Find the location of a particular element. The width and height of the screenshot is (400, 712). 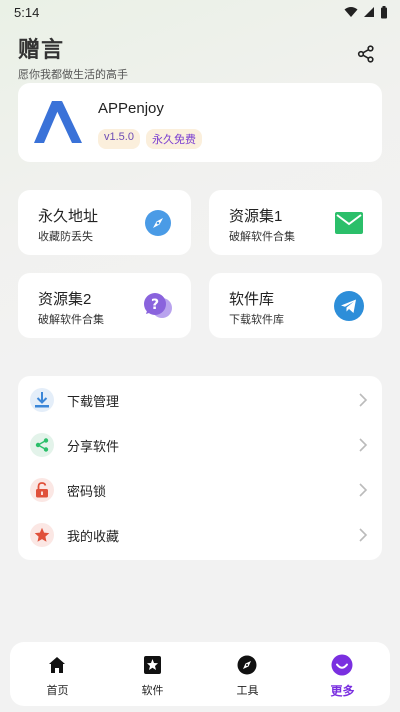

tab-label: 更多 is located at coordinates (342, 691).